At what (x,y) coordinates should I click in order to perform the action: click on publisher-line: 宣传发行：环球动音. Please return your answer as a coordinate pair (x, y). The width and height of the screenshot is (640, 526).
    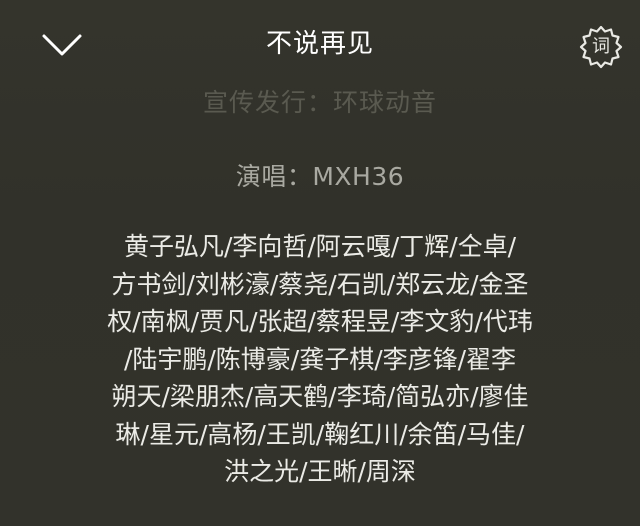
    Looking at the image, I should click on (319, 102).